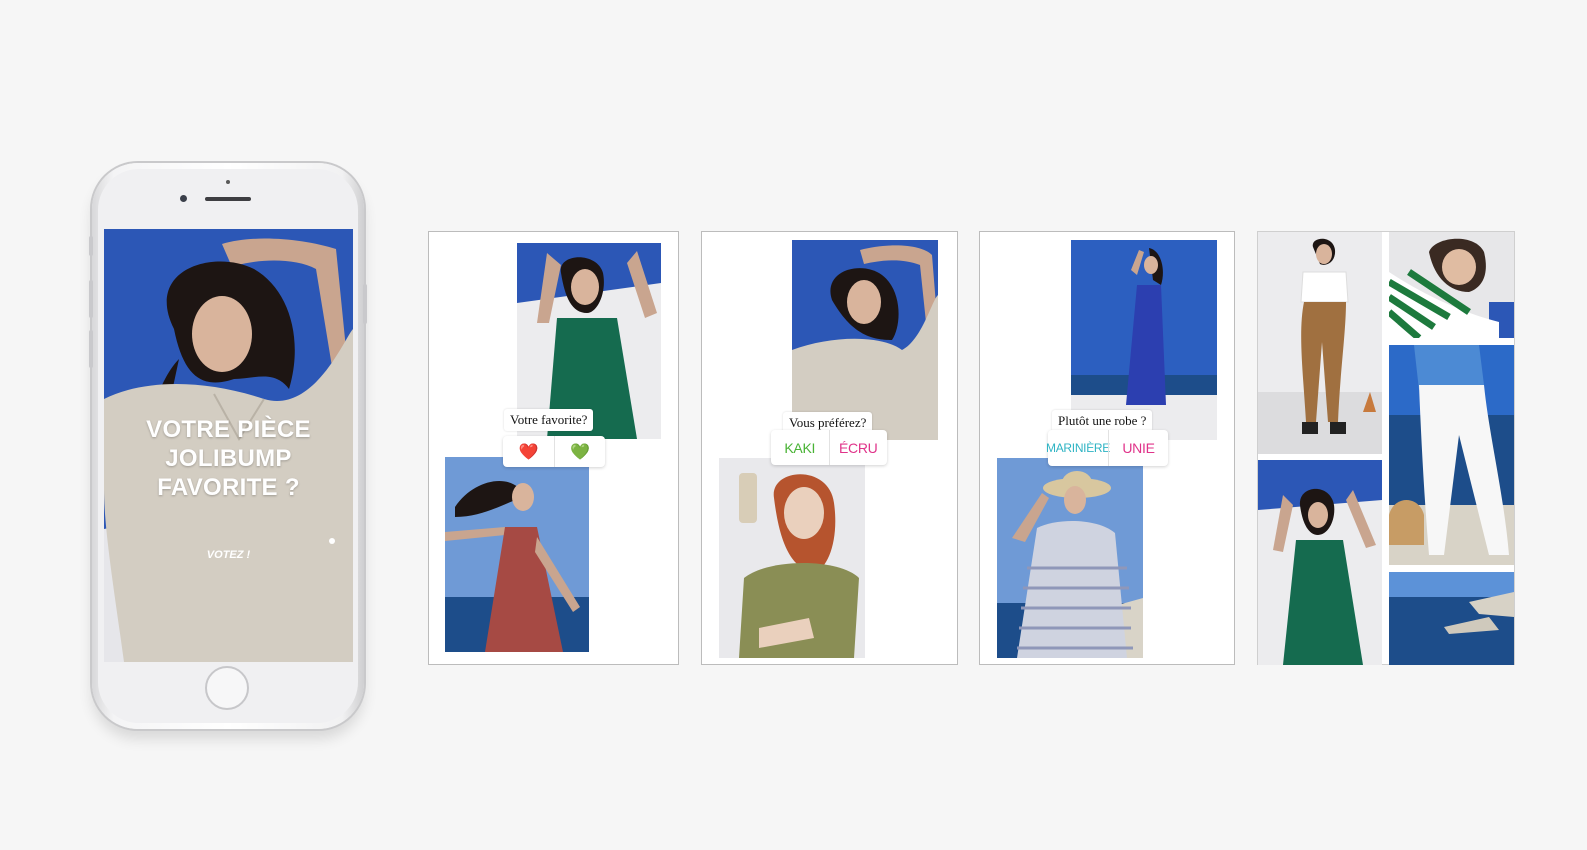  I want to click on poll-question-1: Votre favorite?, so click(549, 420).